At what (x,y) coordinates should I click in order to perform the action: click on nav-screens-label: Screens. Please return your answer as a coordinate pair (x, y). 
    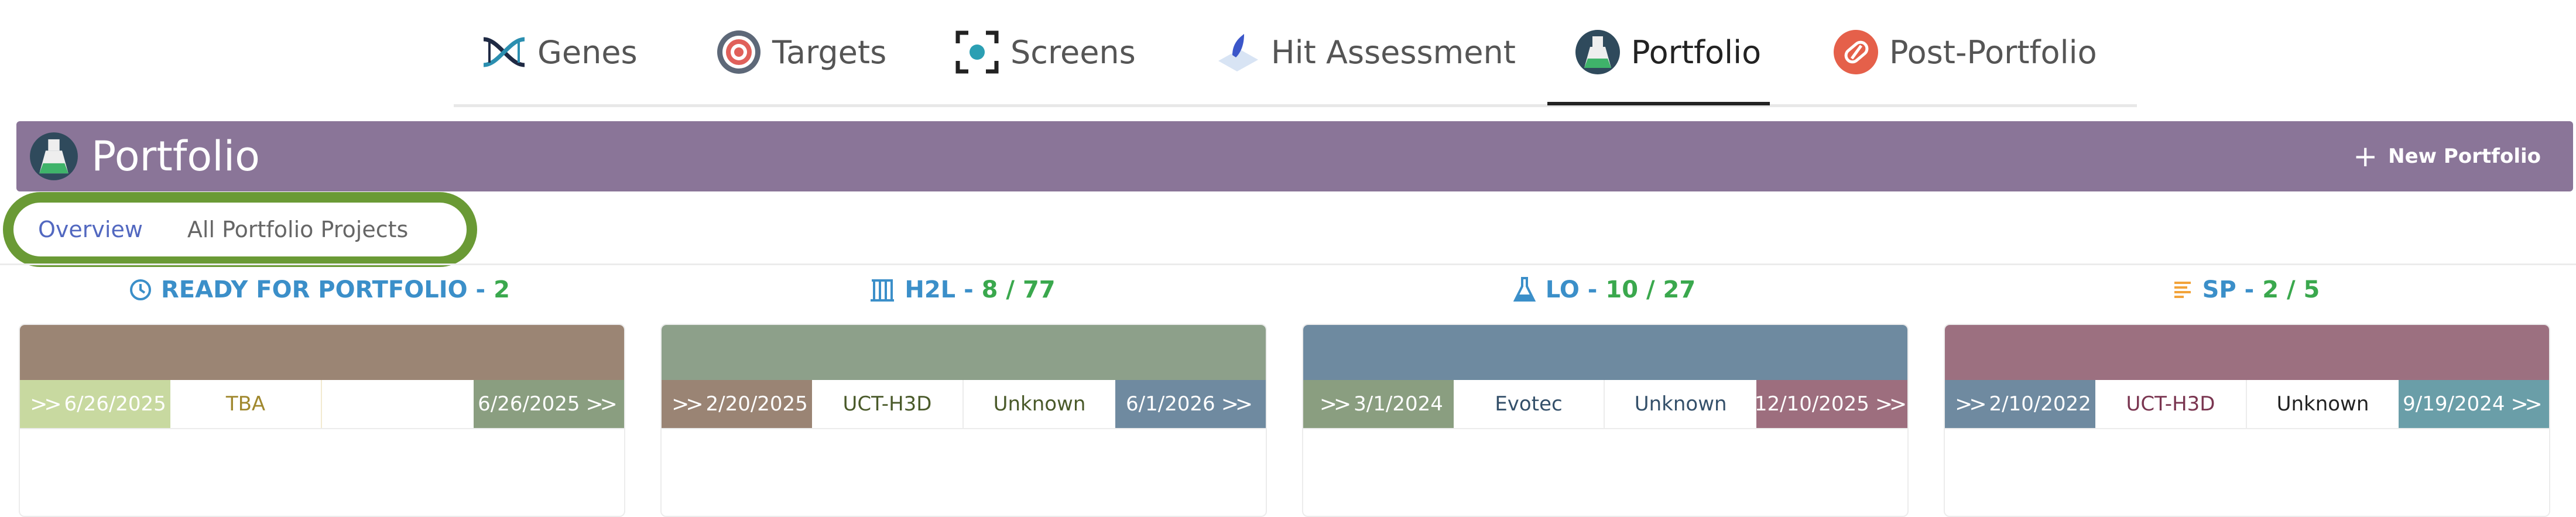
    Looking at the image, I should click on (1073, 52).